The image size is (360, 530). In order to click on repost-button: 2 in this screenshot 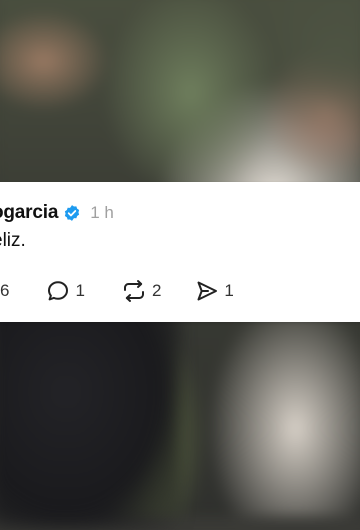, I will do `click(141, 291)`.